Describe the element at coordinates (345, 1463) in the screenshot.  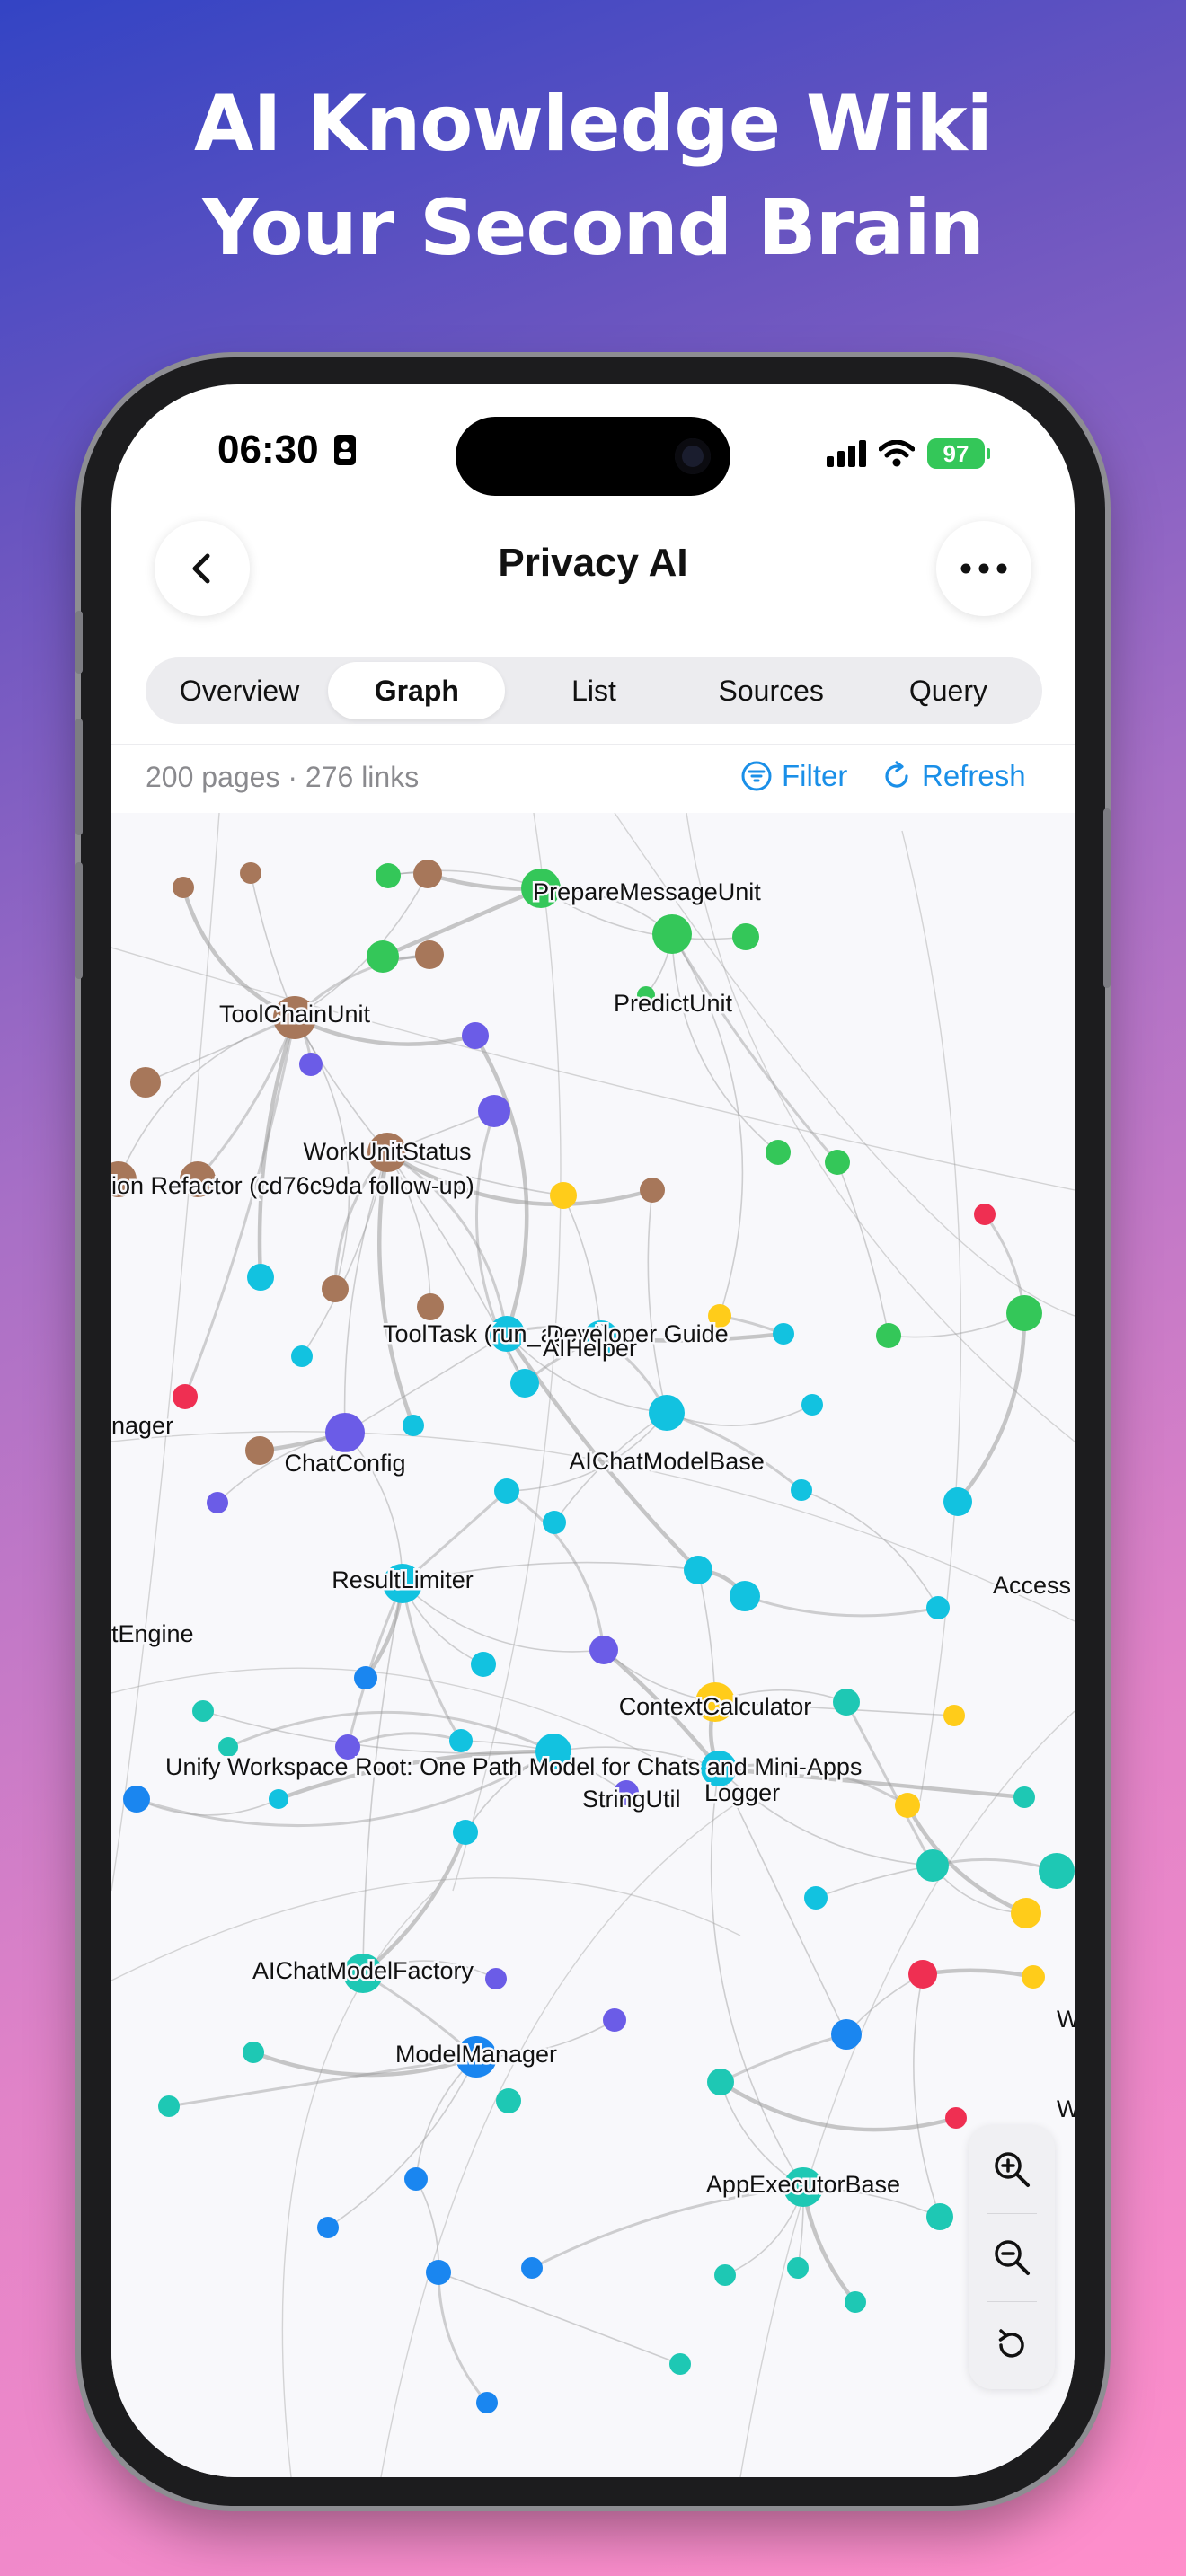
I see `graph-node-label: ChatConfig` at that location.